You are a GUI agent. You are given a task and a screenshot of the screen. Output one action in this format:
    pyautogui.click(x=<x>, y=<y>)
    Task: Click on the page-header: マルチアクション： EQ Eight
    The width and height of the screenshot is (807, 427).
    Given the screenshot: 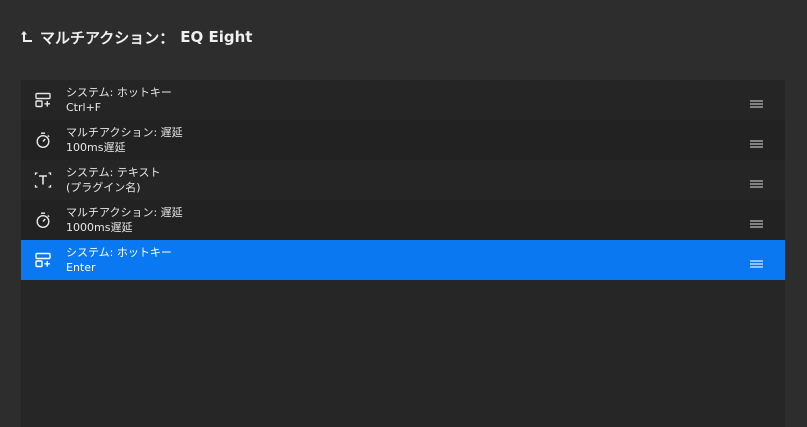 What is the action you would take?
    pyautogui.click(x=136, y=37)
    